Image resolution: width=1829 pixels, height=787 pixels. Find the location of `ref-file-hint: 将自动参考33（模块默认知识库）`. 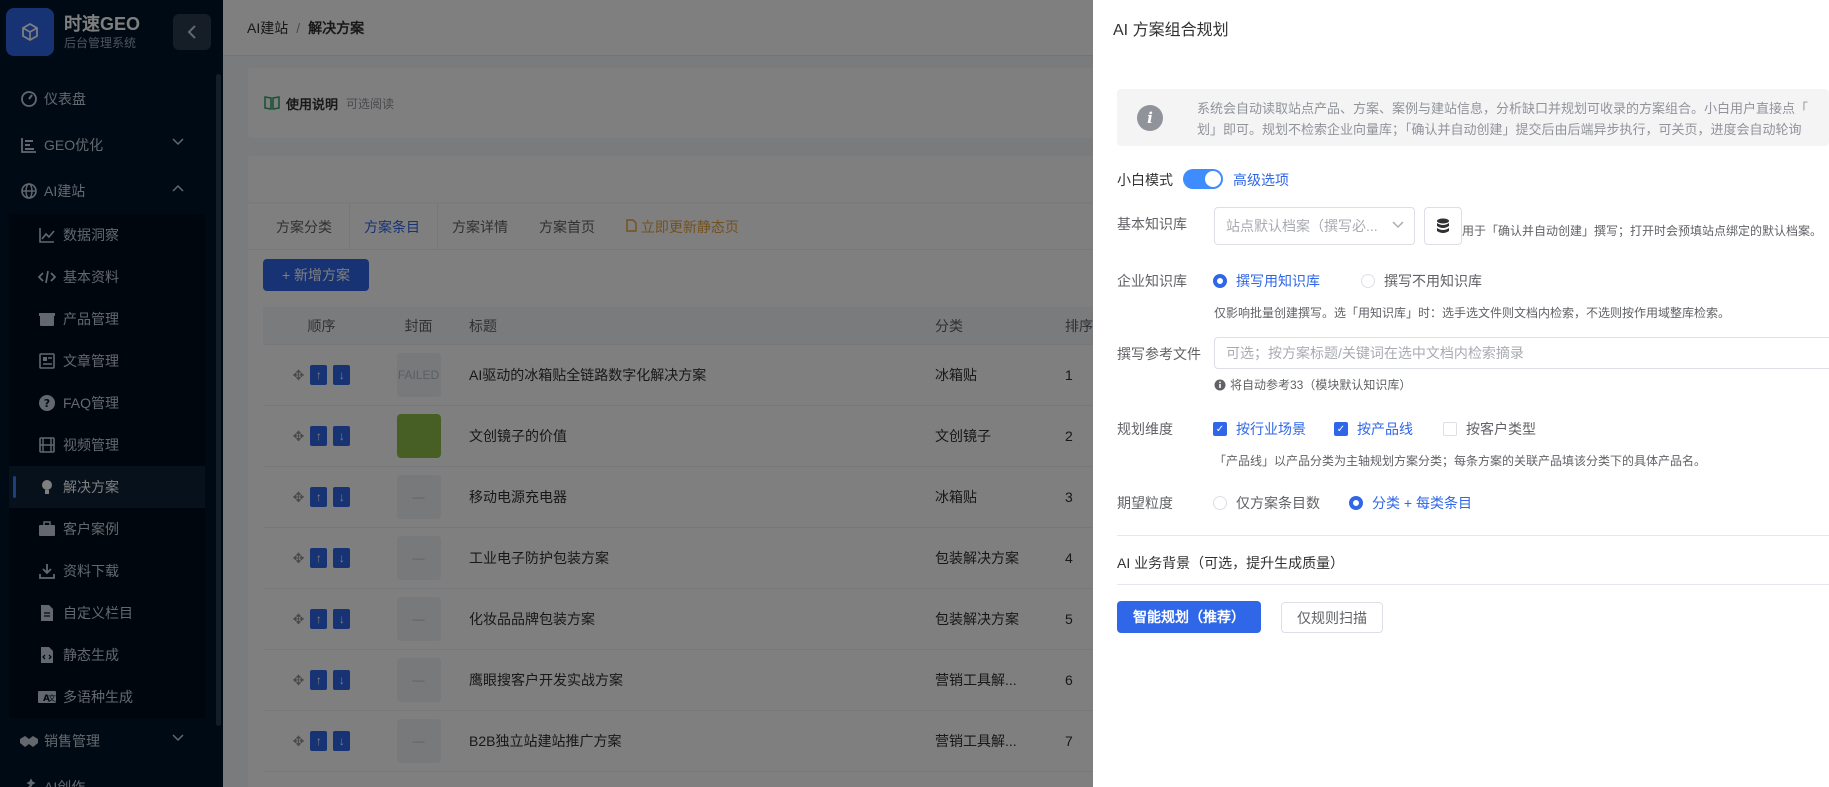

ref-file-hint: 将自动参考33（模块默认知识库） is located at coordinates (1321, 385).